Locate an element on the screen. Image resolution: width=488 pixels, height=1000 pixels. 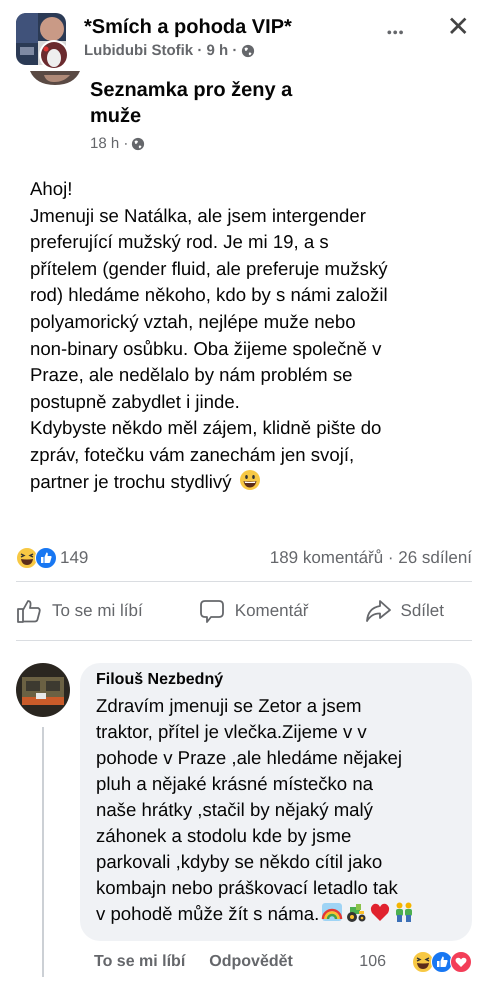
like-link: To se mi líbí is located at coordinates (140, 962).